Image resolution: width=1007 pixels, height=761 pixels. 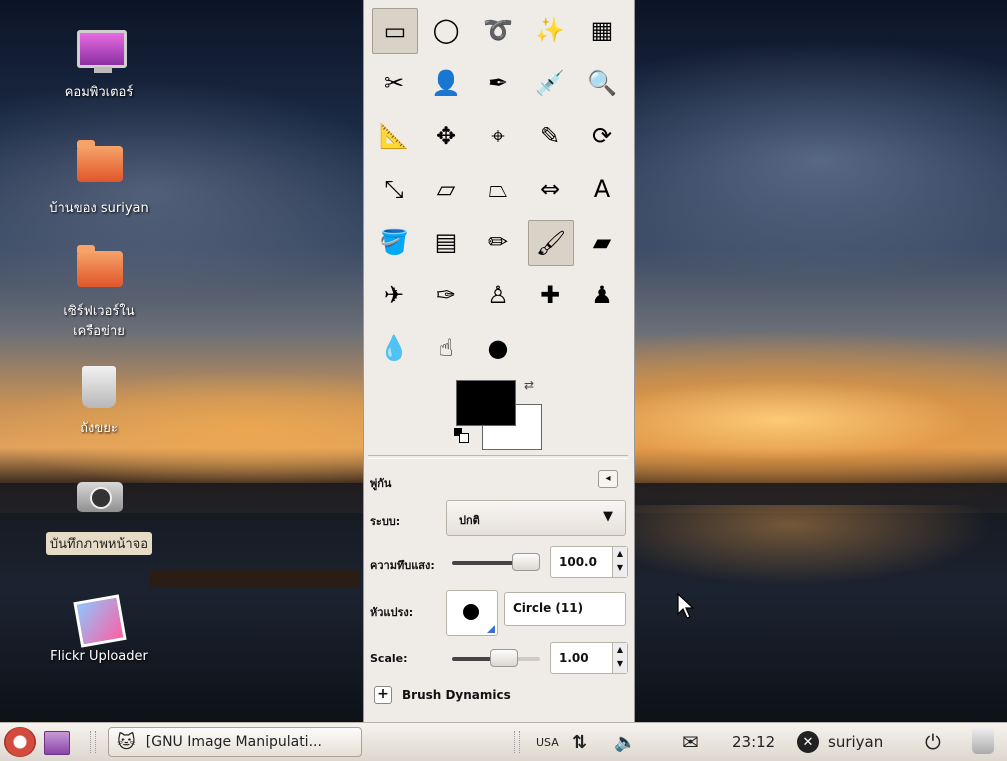 I want to click on scissors-select-icon: ✂, so click(x=394, y=83).